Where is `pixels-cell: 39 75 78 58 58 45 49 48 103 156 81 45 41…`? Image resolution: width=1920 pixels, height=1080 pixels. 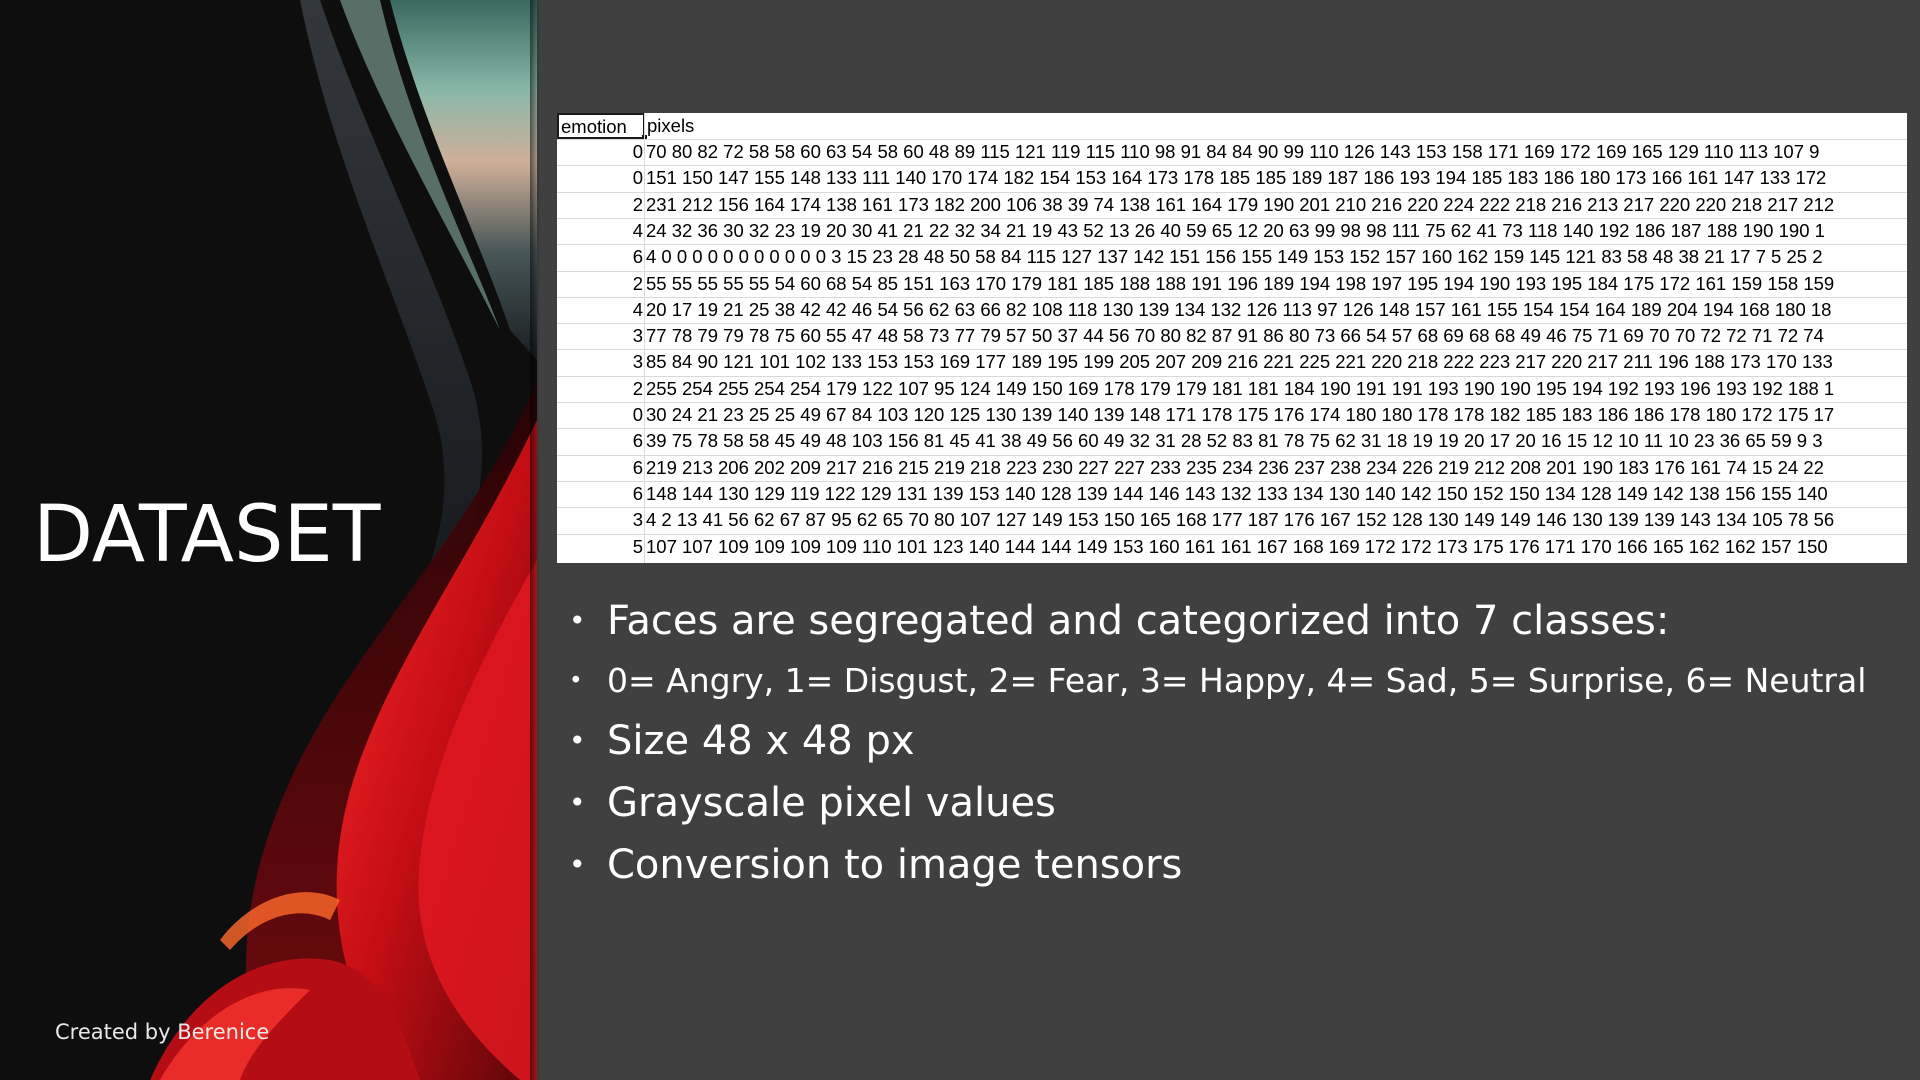
pixels-cell: 39 75 78 58 58 45 49 48 103 156 81 45 41… is located at coordinates (1234, 441).